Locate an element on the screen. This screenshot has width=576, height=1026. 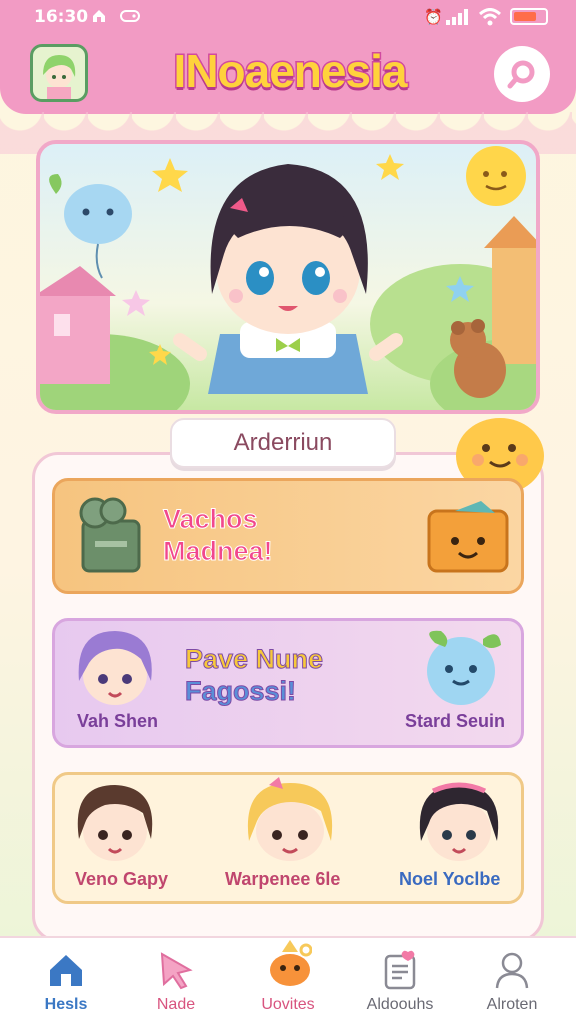
nav-label-uovites: Uovites is located at coordinates (288, 1004).